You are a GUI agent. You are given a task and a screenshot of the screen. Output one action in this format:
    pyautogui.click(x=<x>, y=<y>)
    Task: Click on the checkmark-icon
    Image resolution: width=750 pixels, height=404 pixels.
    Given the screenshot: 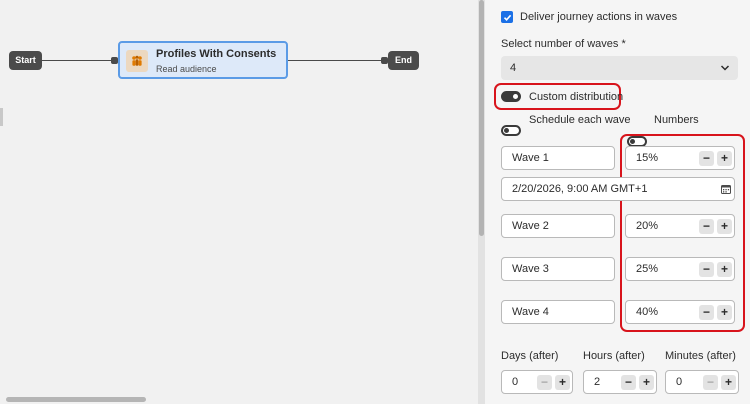 What is the action you would take?
    pyautogui.click(x=507, y=17)
    